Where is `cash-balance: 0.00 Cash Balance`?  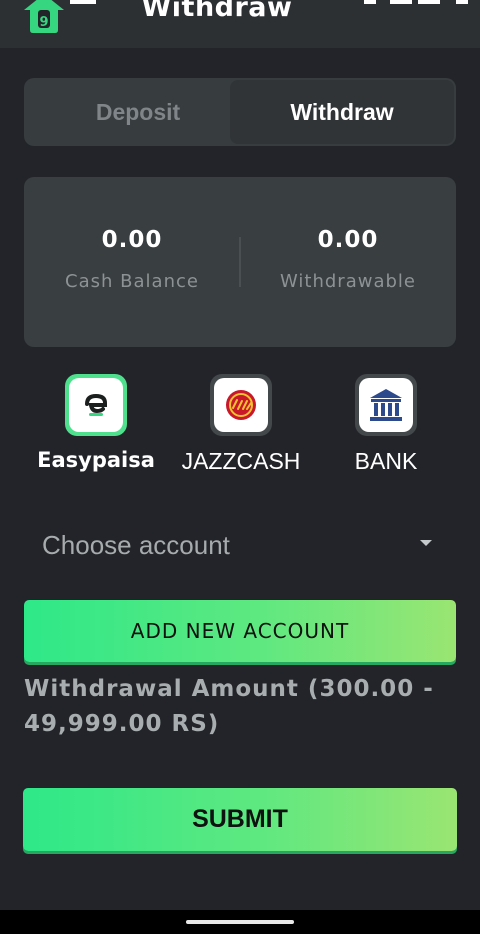 cash-balance: 0.00 Cash Balance is located at coordinates (132, 259).